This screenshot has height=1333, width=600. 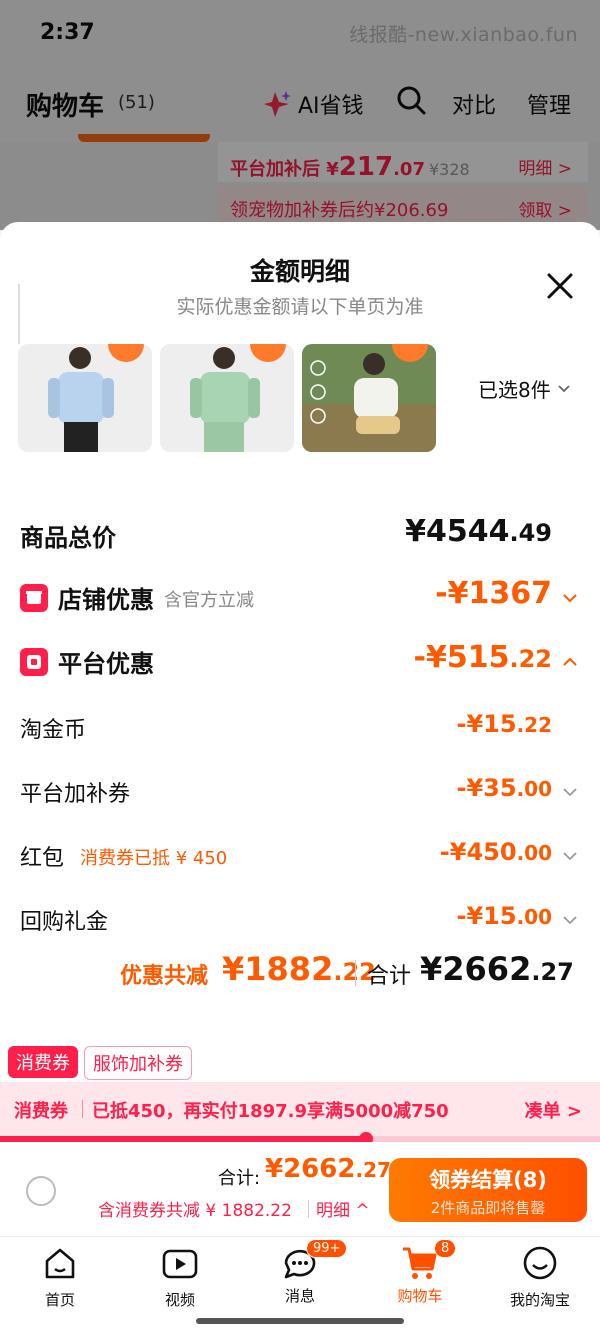 I want to click on platform-discount-amount: -¥515.22, so click(x=482, y=657).